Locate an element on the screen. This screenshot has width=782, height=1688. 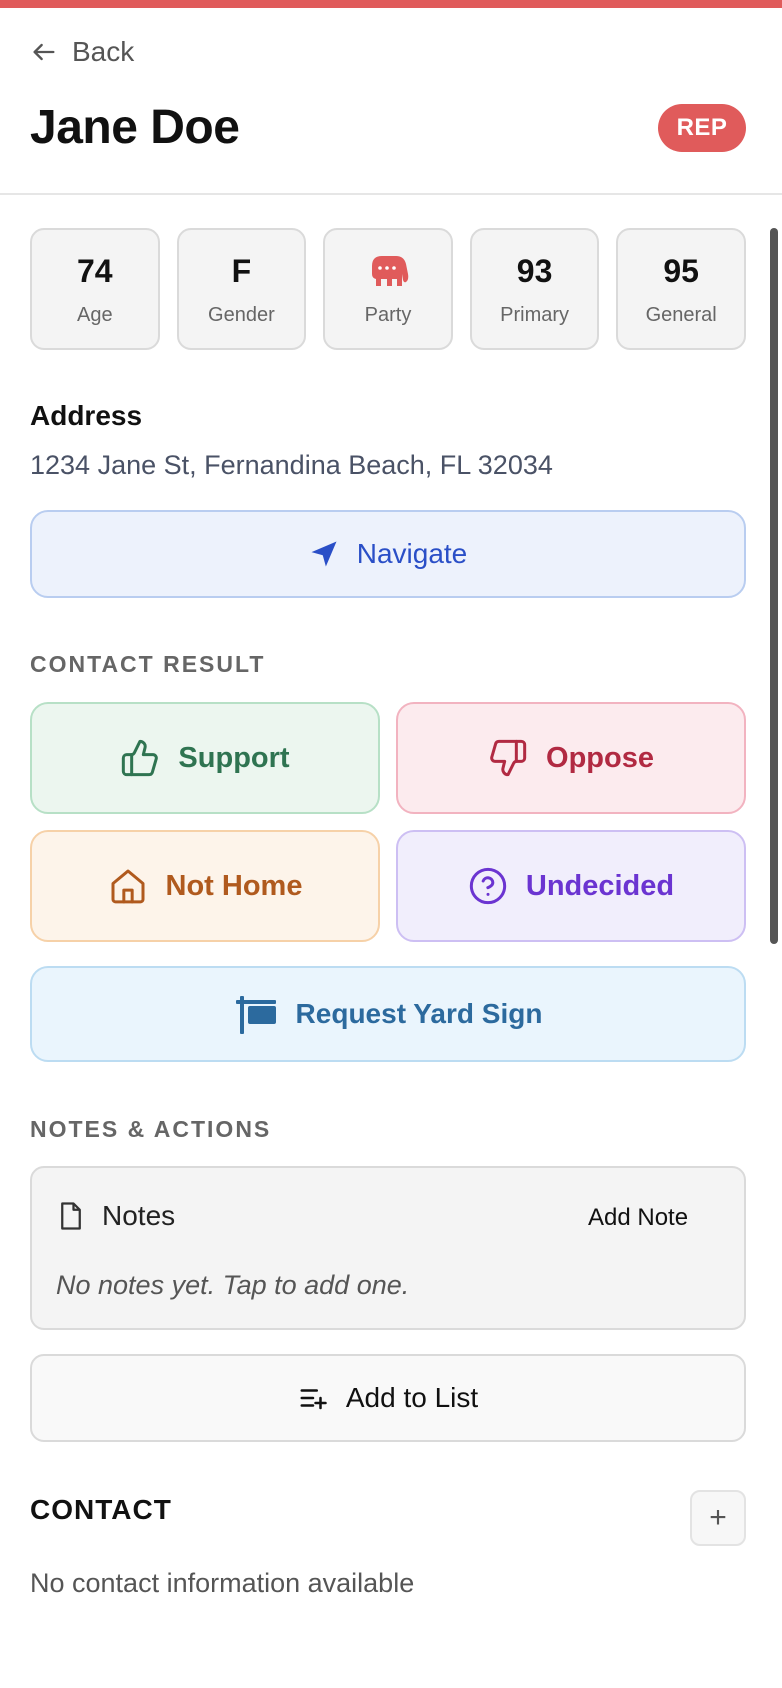
navigate-label: Navigate is located at coordinates (412, 553).